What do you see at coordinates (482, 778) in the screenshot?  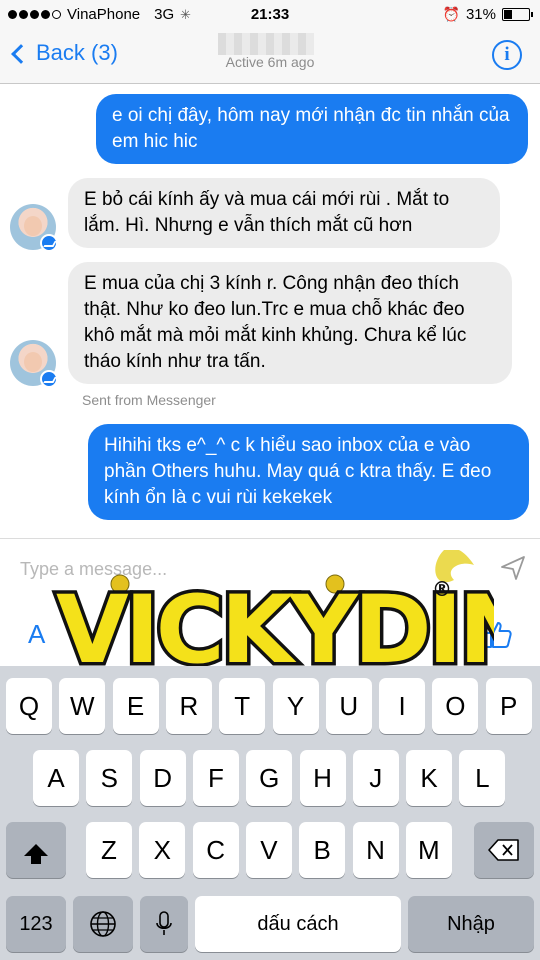 I see `key-l: L` at bounding box center [482, 778].